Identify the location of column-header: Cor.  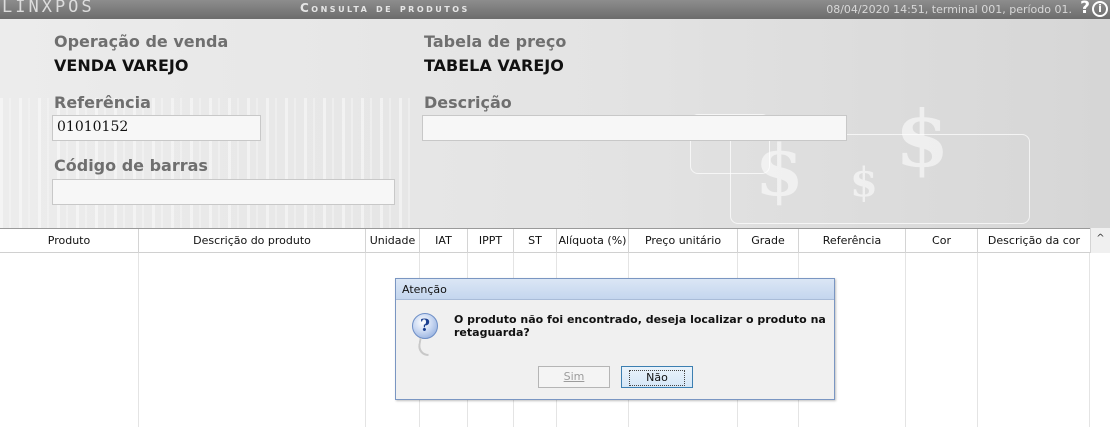
(942, 241).